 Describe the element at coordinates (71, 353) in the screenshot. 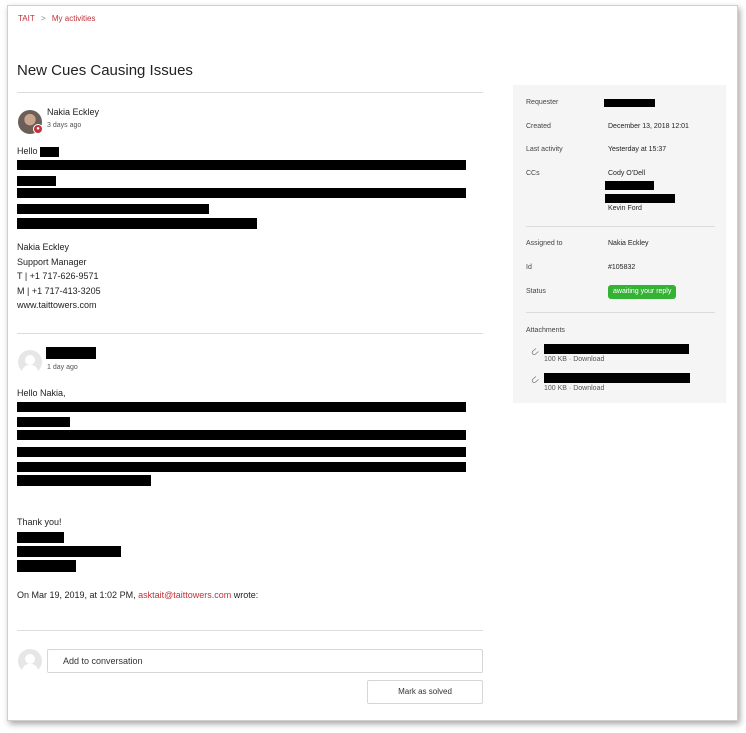

I see `comment-author-redacted` at that location.